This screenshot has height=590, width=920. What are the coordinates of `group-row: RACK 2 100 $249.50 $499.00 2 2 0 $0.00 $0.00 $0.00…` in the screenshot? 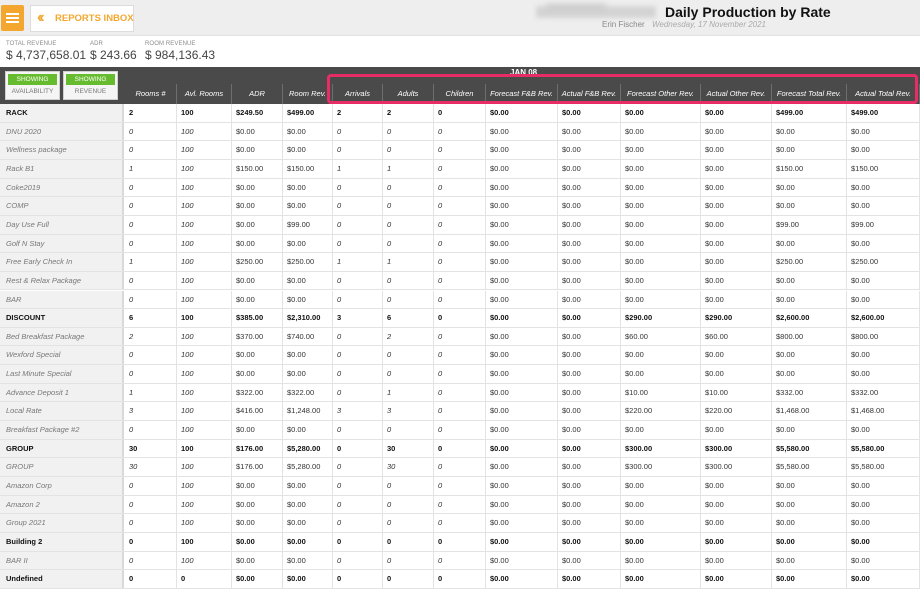 It's located at (460, 113).